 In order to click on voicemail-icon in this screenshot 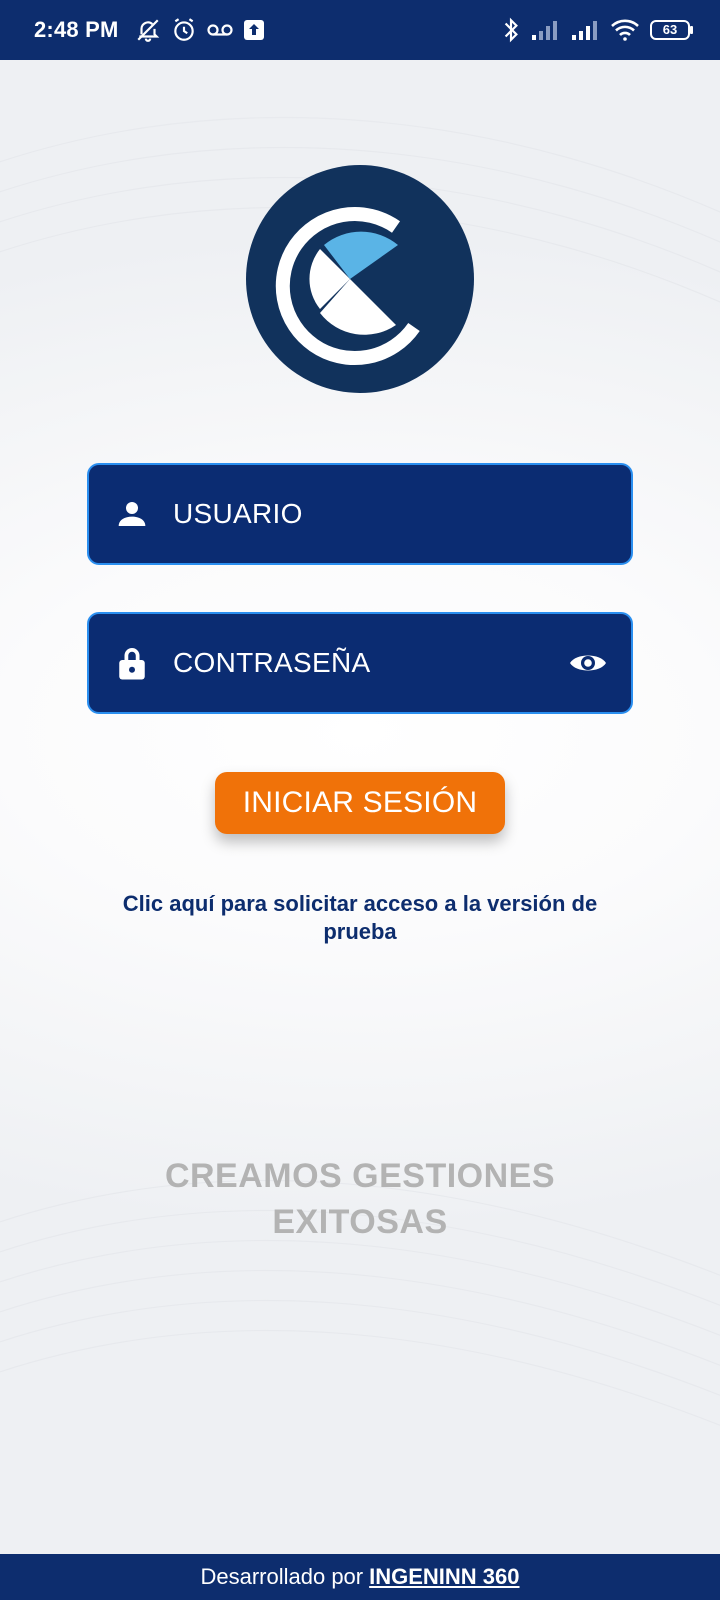, I will do `click(219, 30)`.